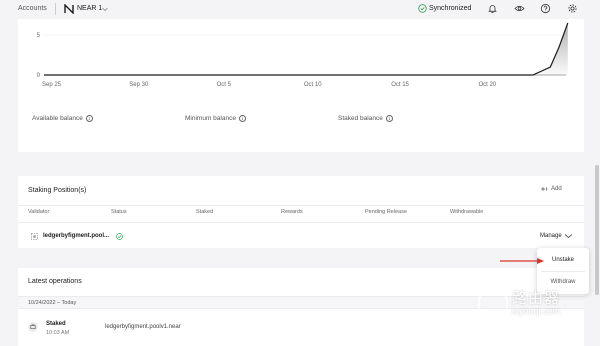  I want to click on col-status: Status, so click(119, 212).